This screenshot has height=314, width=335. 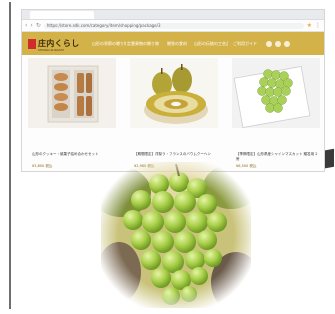 I want to click on nav-item-guide: ご利用ガイド, so click(x=245, y=44).